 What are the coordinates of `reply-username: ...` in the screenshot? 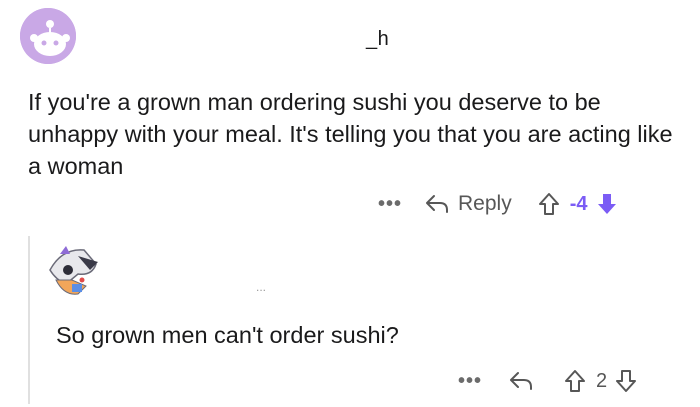 It's located at (261, 287).